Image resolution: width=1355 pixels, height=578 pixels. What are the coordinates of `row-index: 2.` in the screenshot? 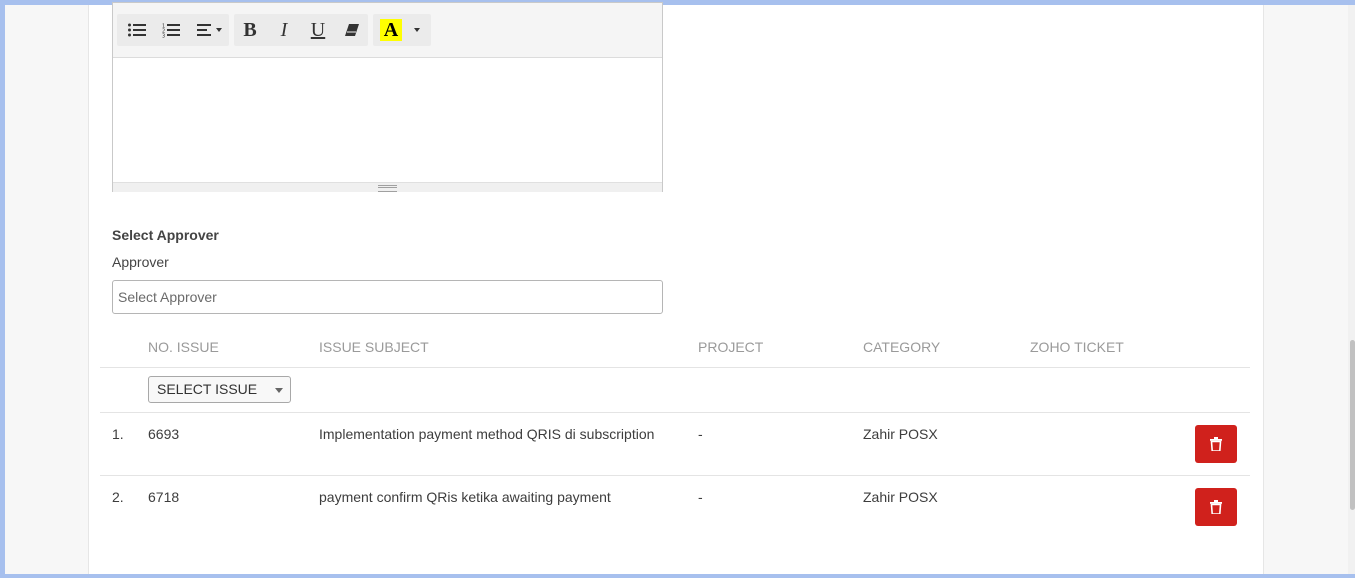 It's located at (118, 497).